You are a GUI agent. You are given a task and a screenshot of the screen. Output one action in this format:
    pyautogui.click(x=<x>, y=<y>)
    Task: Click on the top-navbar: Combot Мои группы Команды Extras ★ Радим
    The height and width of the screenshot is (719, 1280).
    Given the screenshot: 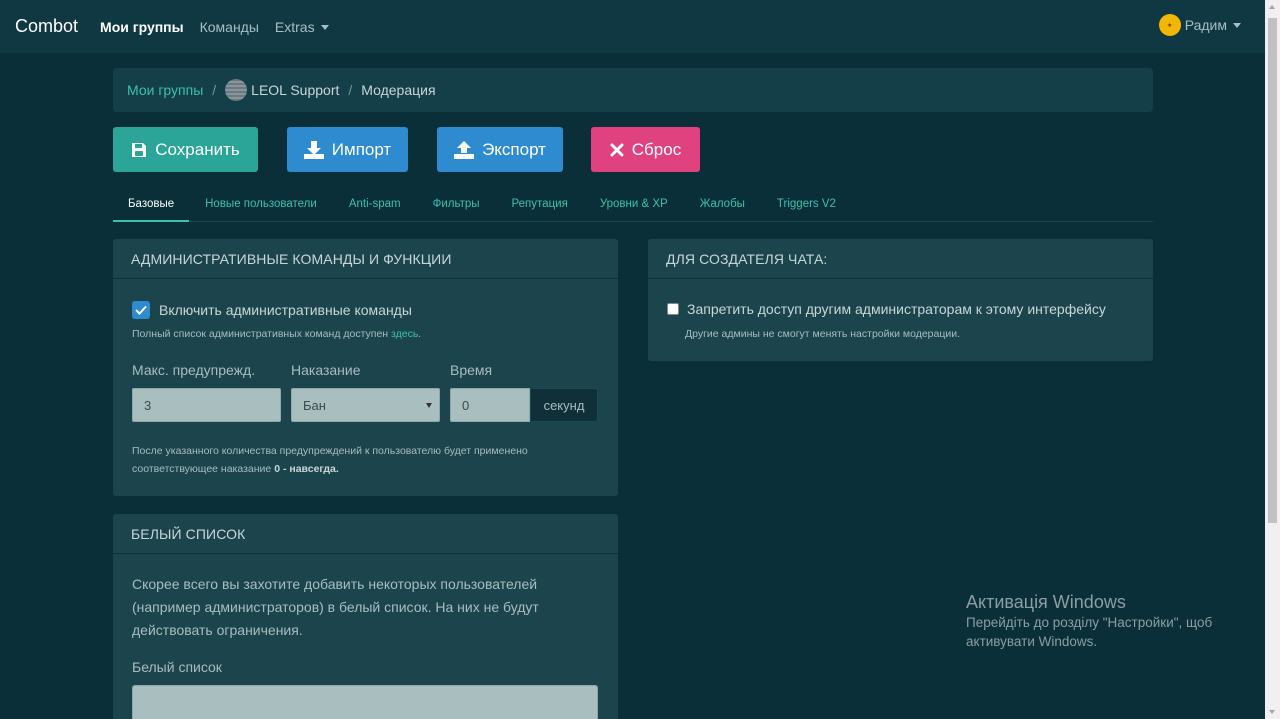 What is the action you would take?
    pyautogui.click(x=632, y=26)
    